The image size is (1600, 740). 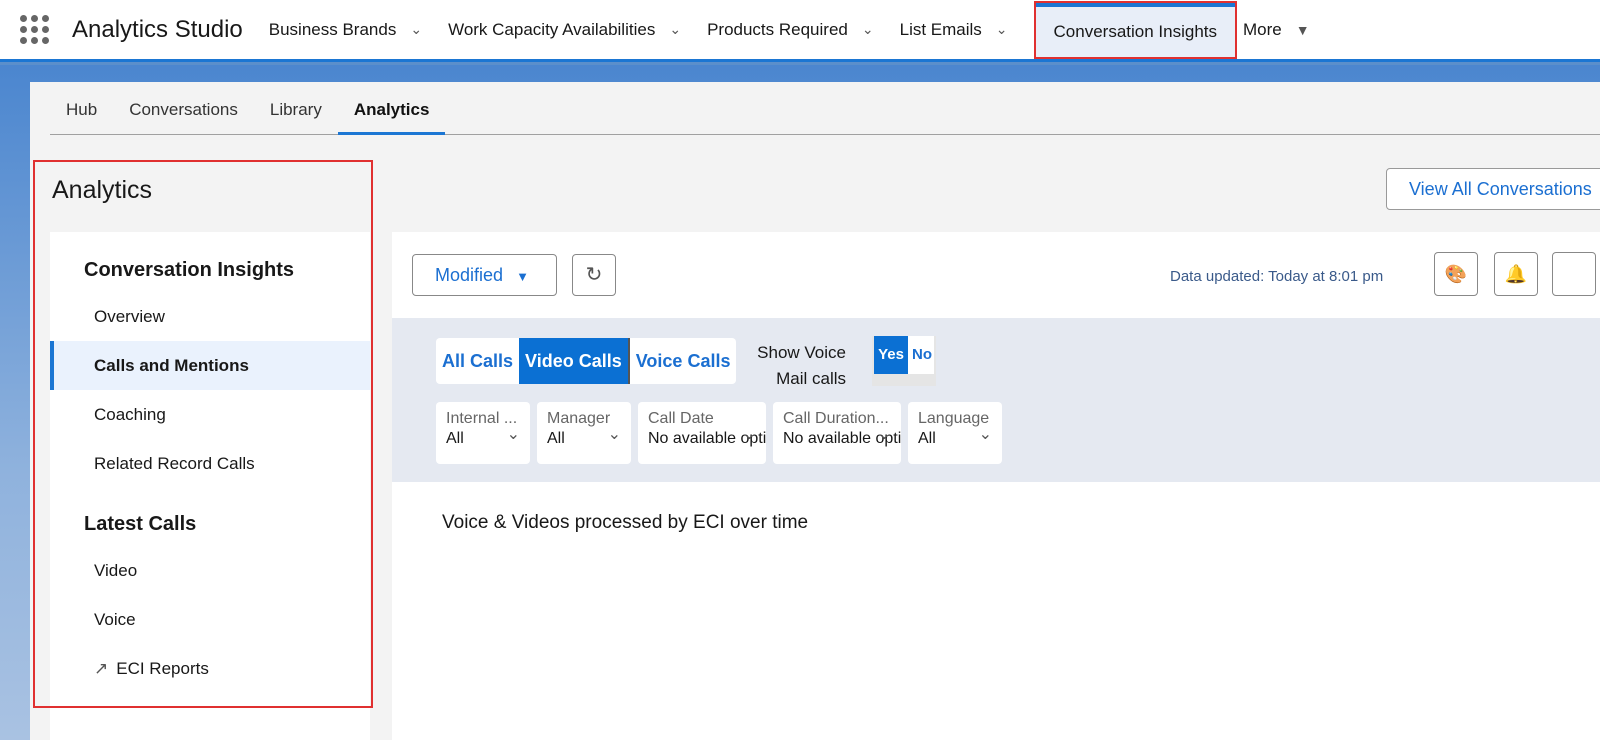 I want to click on data-updated-text: Data updated: Today at 8:01 pm, so click(x=1277, y=276).